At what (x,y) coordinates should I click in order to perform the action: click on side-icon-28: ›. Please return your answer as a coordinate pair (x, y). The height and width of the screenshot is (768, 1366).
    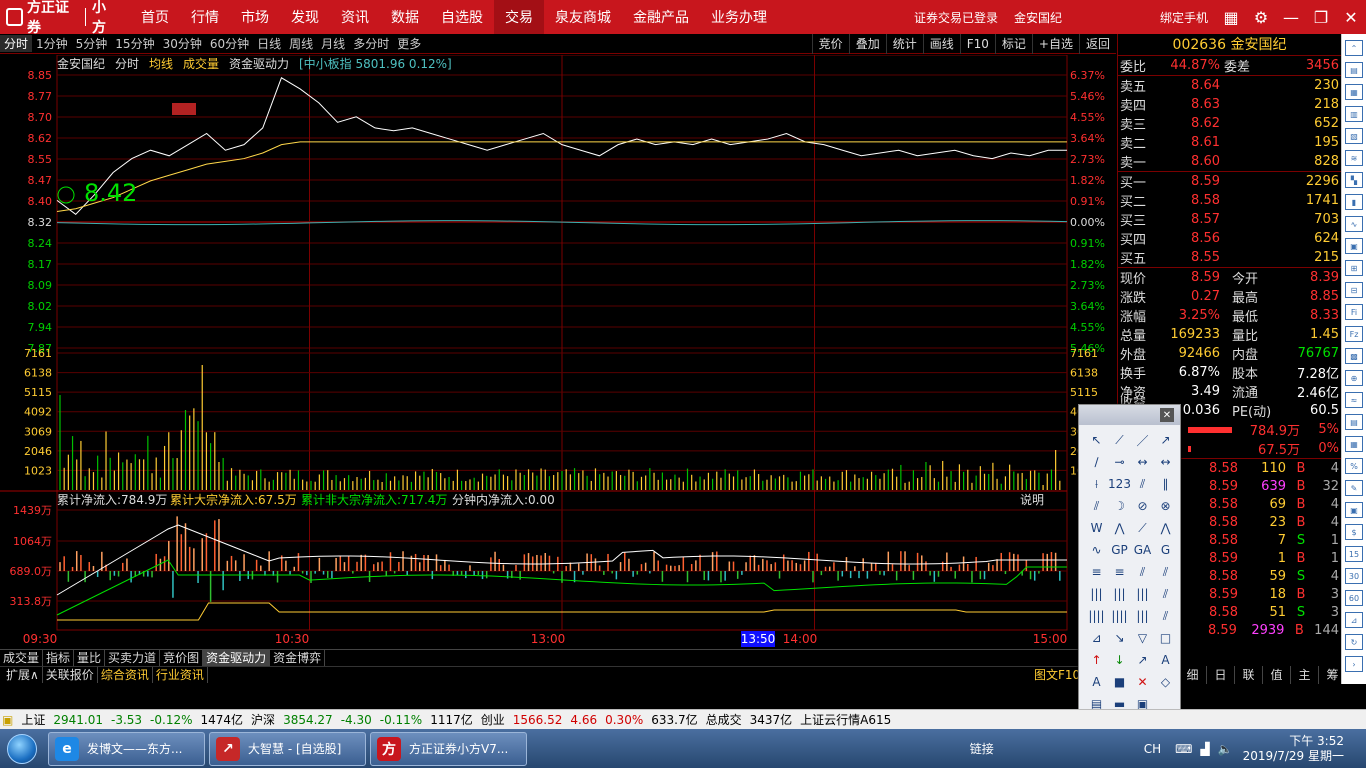
    Looking at the image, I should click on (1354, 664).